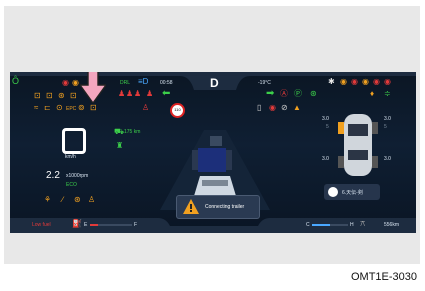  I want to click on fog-light-icon: ✱, so click(331, 81).